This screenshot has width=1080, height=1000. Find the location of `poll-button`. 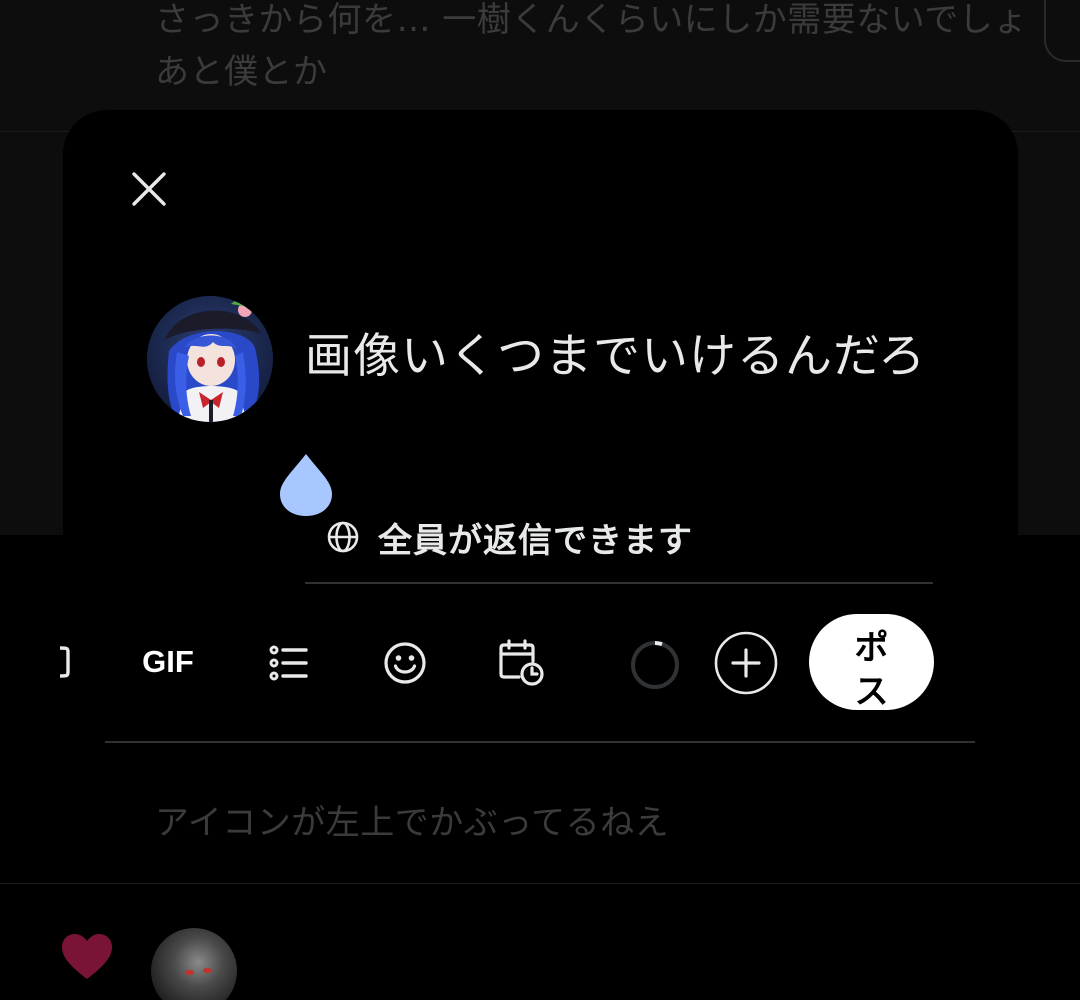

poll-button is located at coordinates (289, 663).